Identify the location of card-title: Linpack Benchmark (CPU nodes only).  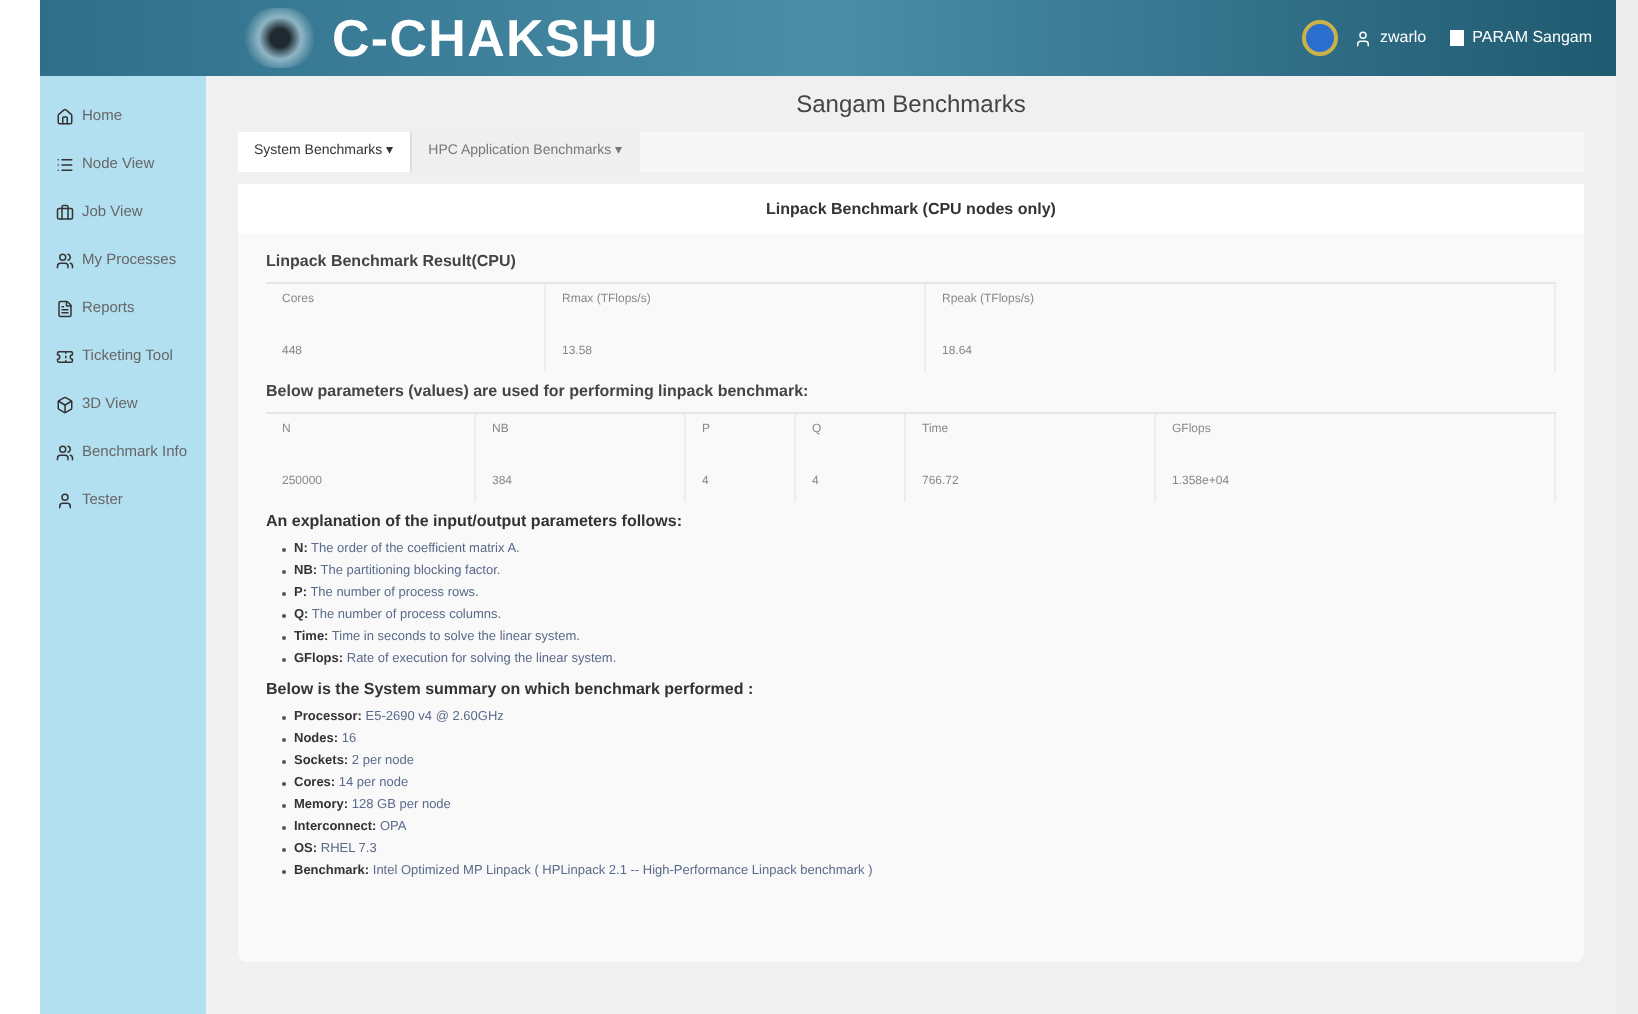
(911, 209).